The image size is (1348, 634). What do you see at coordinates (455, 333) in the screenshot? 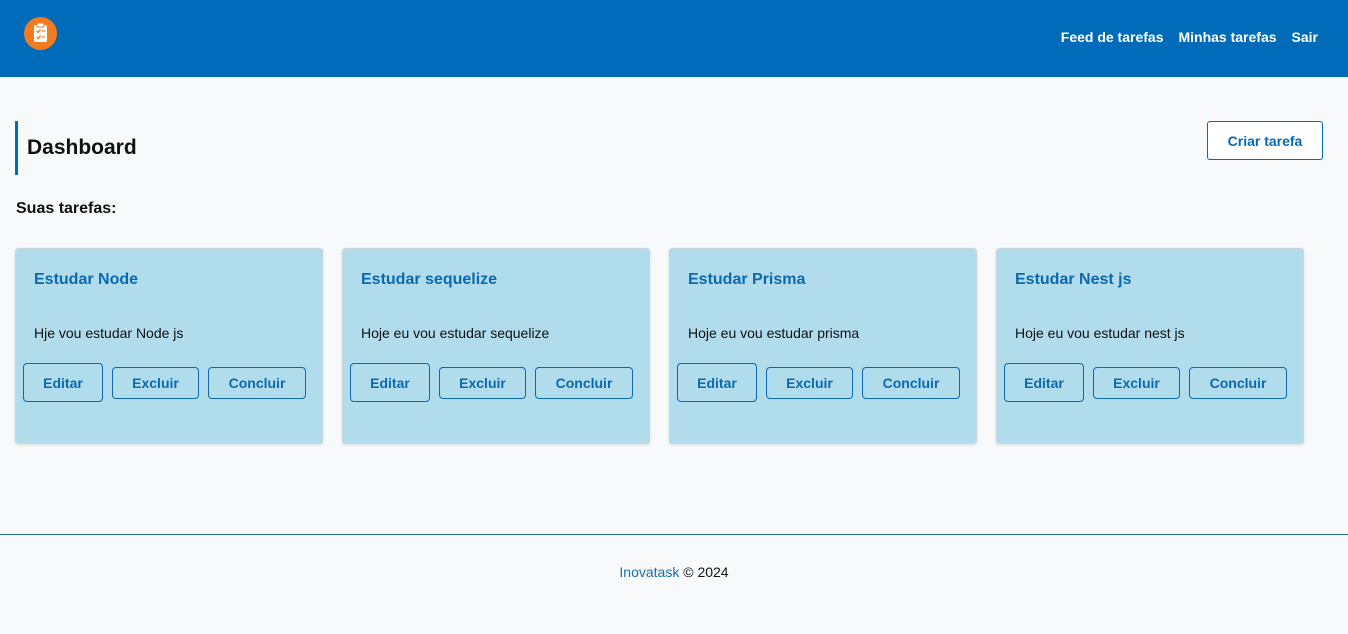
I see `task-description: Hoje eu vou estudar sequelize` at bounding box center [455, 333].